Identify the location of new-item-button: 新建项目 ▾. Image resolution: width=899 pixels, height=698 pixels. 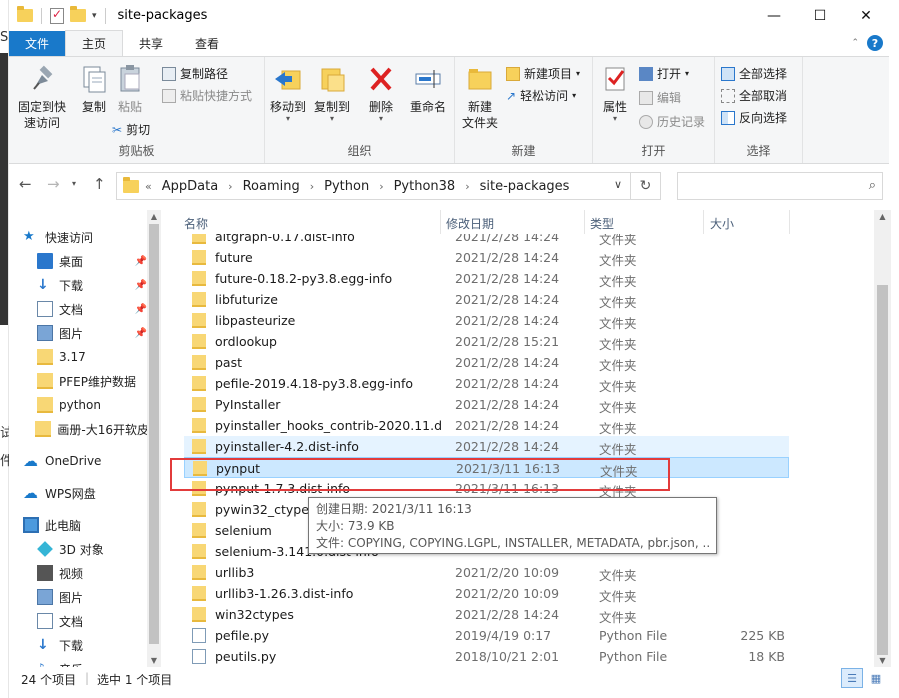
(543, 73).